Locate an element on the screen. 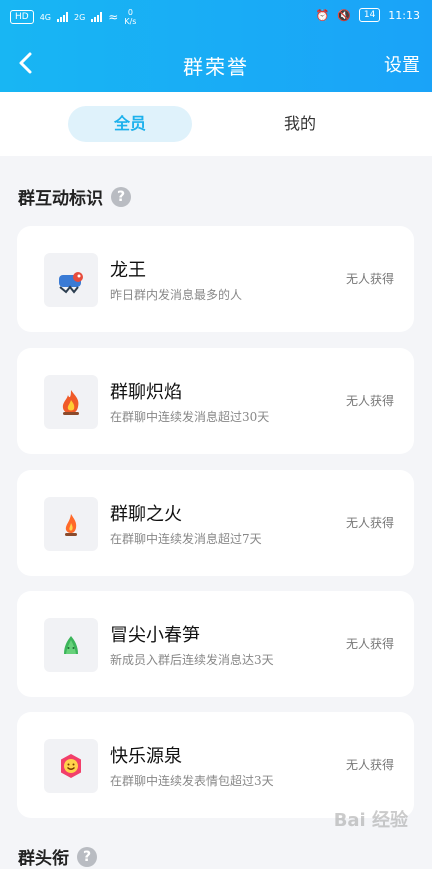 The height and width of the screenshot is (869, 432). nav-bar: 群荣誉 设置 is located at coordinates (216, 64).